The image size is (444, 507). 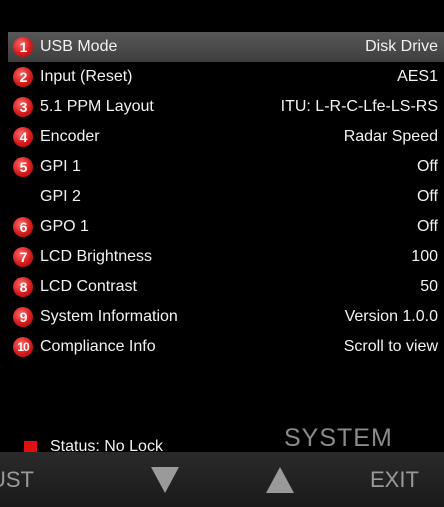 What do you see at coordinates (60, 196) in the screenshot?
I see `menu-item-label: GPI 2` at bounding box center [60, 196].